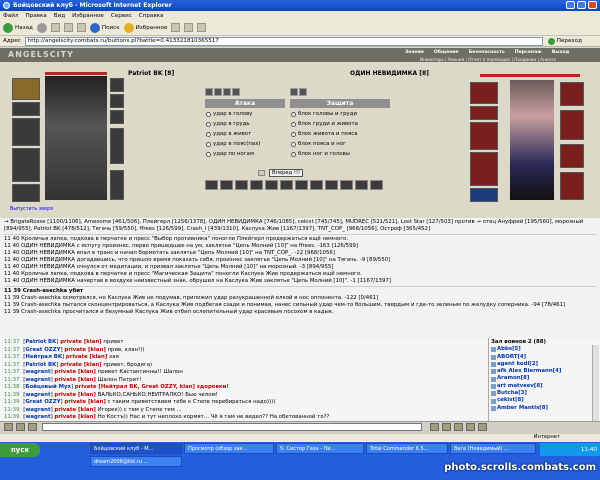 This screenshot has width=600, height=480. I want to click on defense-head-chest-option: блок головы и груди, so click(324, 114).